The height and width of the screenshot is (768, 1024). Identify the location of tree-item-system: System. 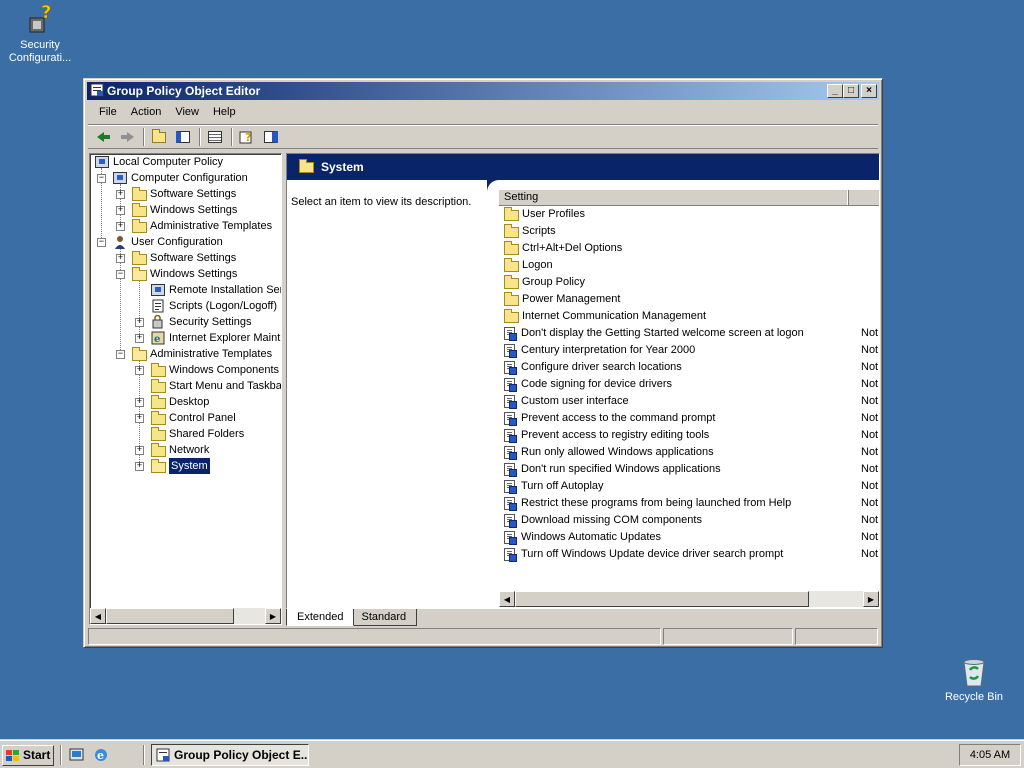
(180, 466).